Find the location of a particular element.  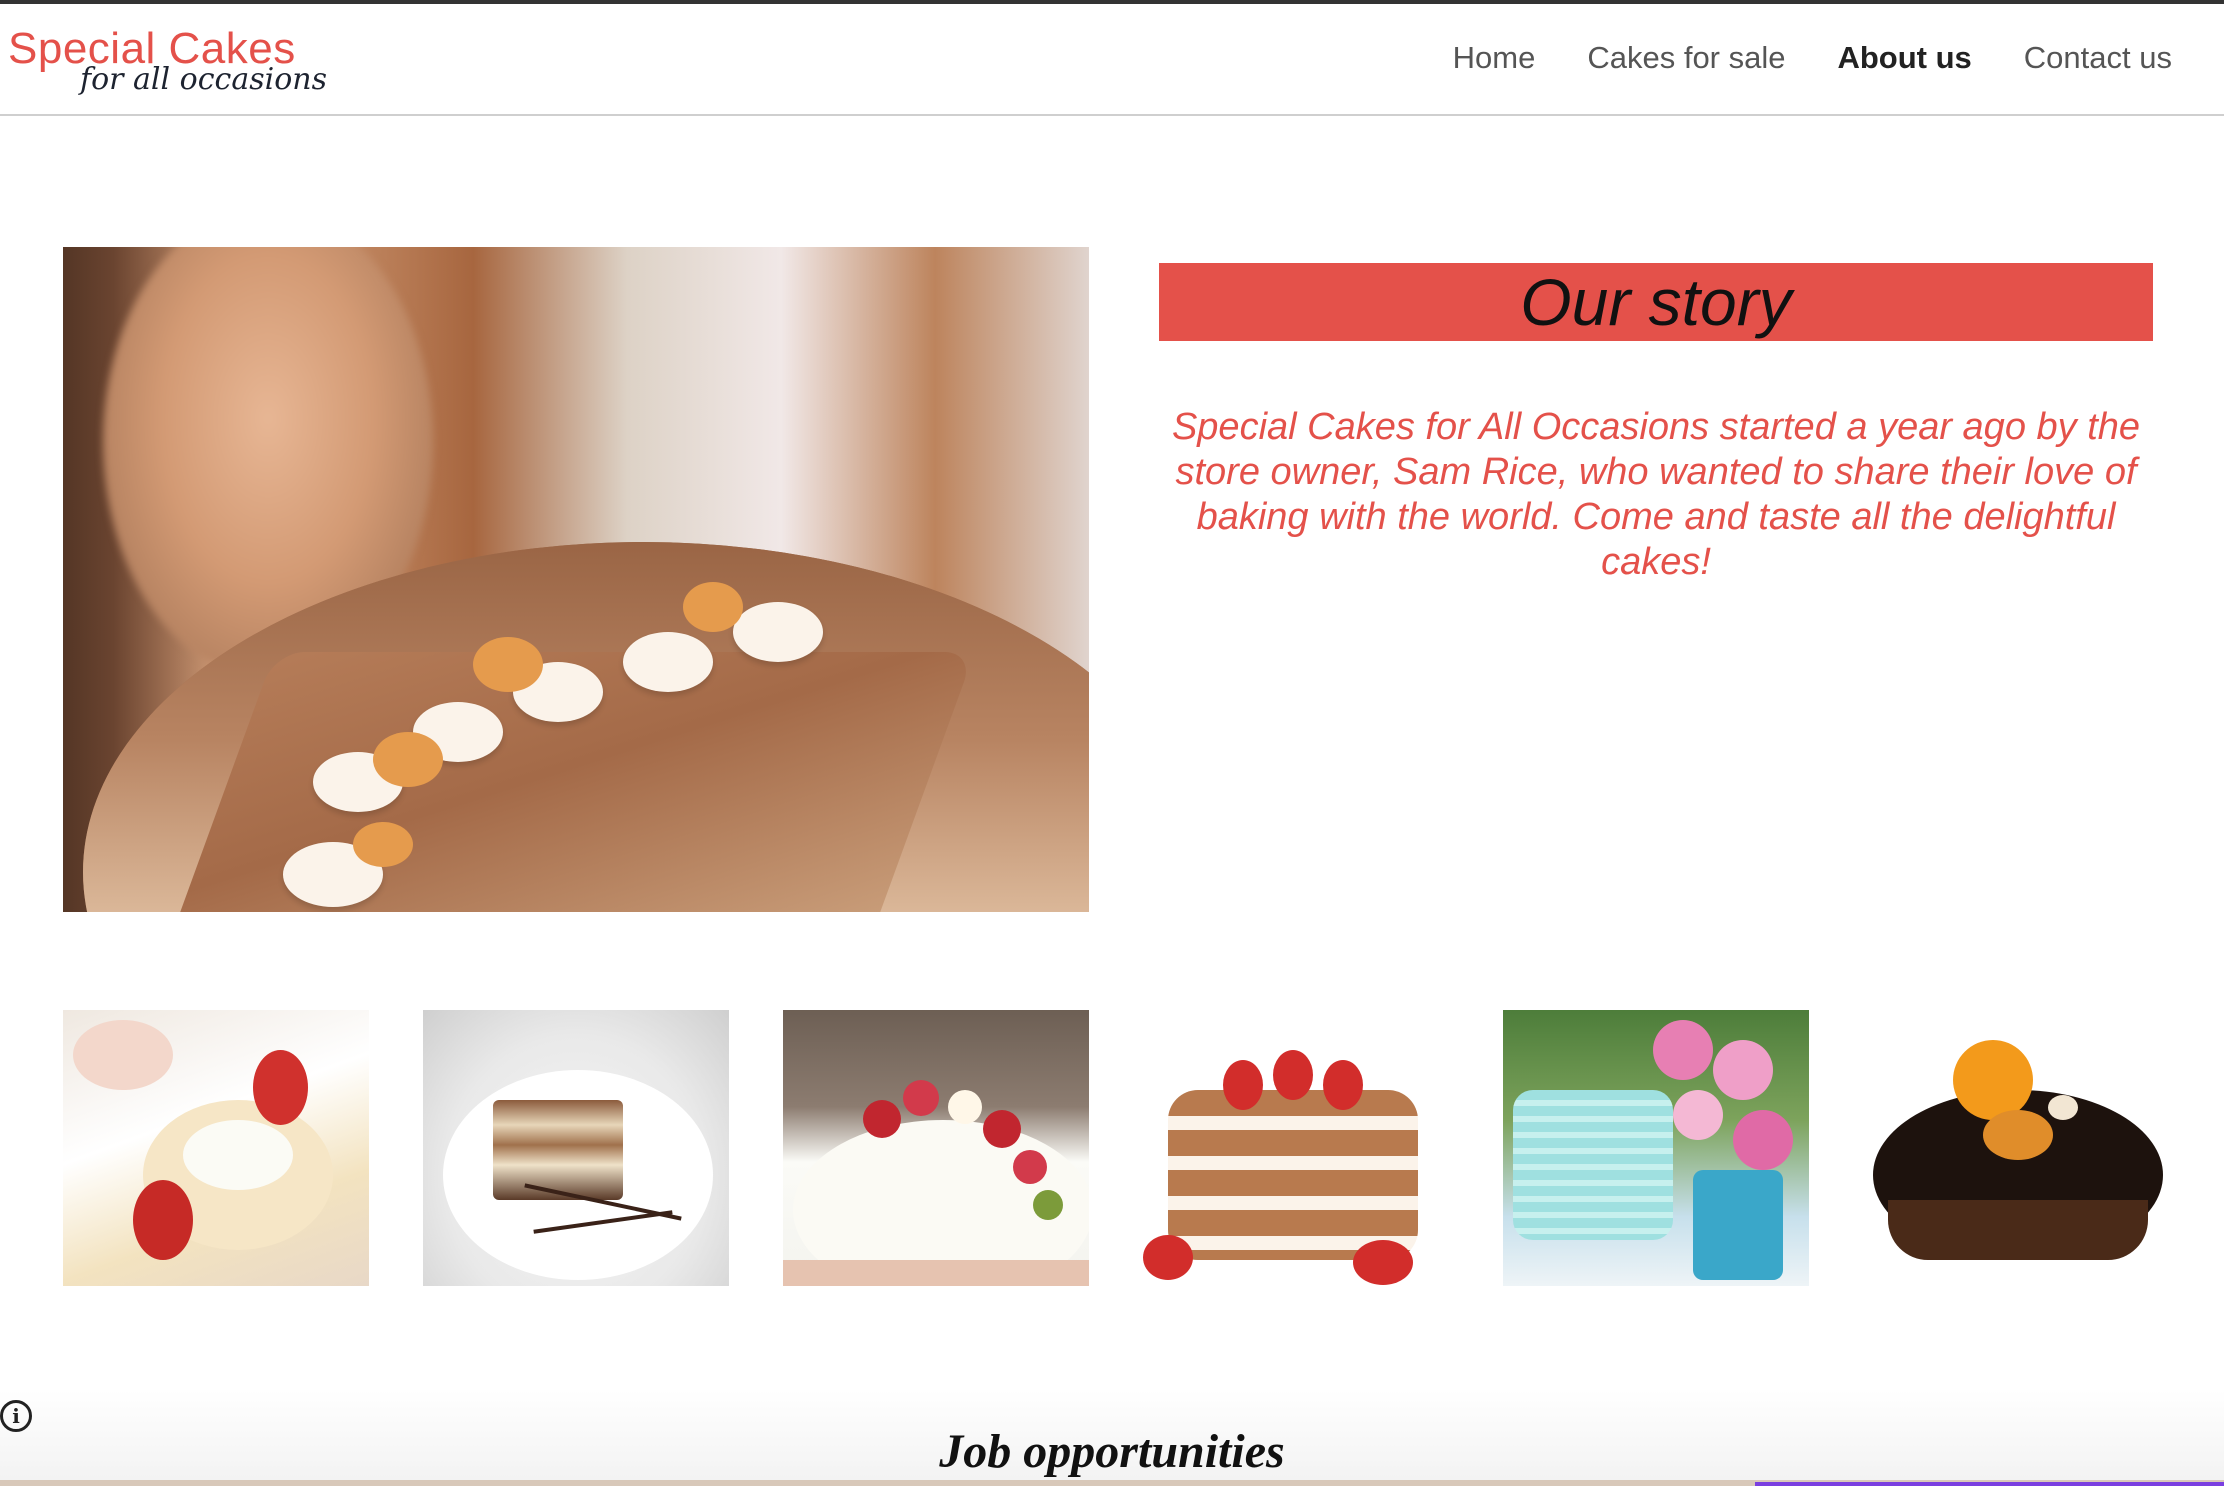

main-nav: Home Cakes for sale About us Contact us is located at coordinates (1812, 58).